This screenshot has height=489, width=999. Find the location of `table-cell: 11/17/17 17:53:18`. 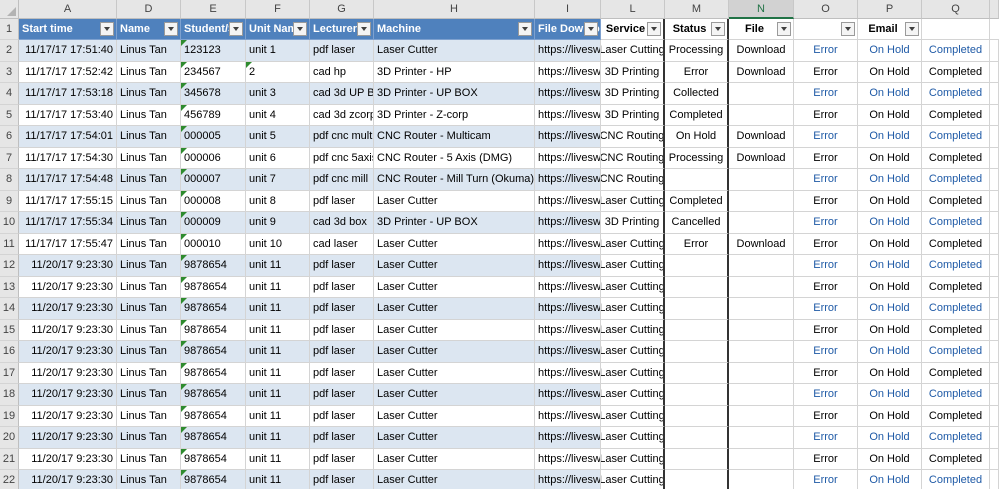

table-cell: 11/17/17 17:53:18 is located at coordinates (68, 94).